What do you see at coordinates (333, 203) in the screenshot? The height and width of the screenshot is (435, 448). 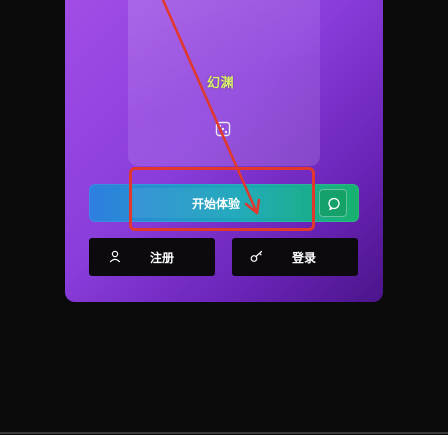 I see `chat-button` at bounding box center [333, 203].